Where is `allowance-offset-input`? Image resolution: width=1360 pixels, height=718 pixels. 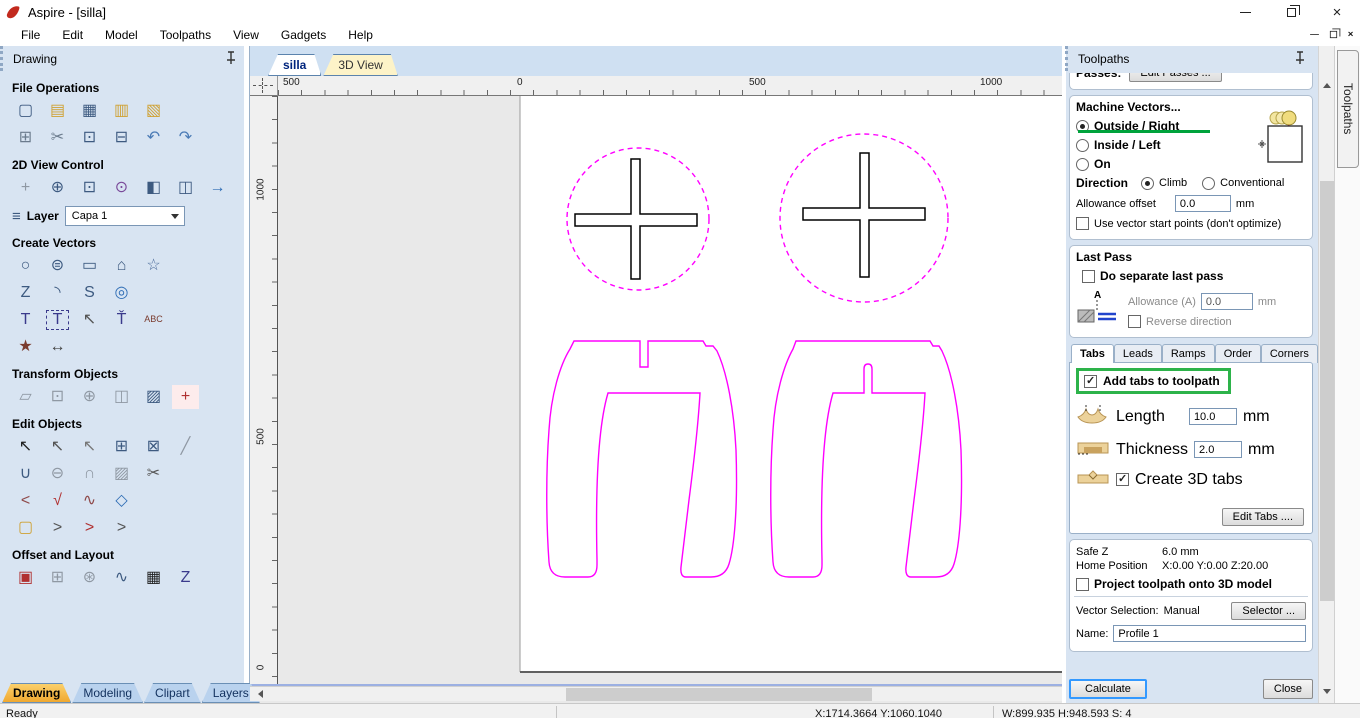
allowance-offset-input is located at coordinates (1202, 203).